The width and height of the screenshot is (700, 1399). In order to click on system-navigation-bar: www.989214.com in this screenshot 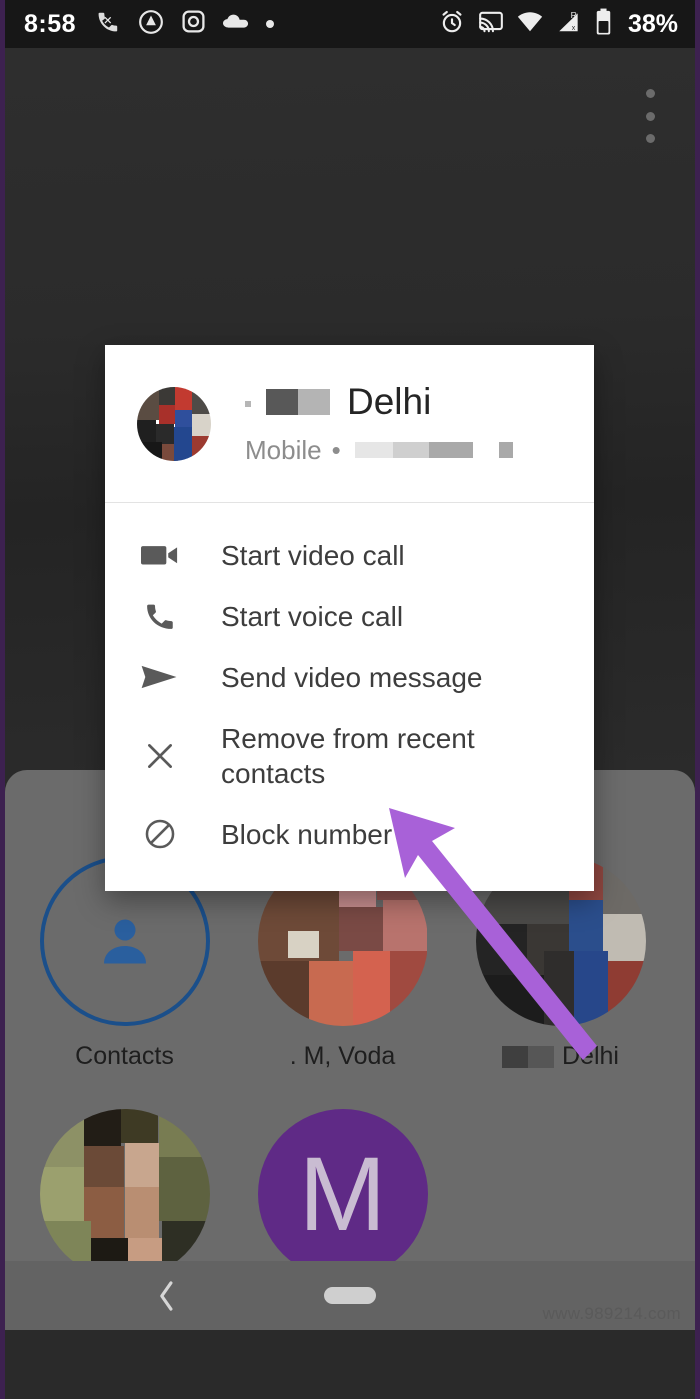, I will do `click(350, 1295)`.